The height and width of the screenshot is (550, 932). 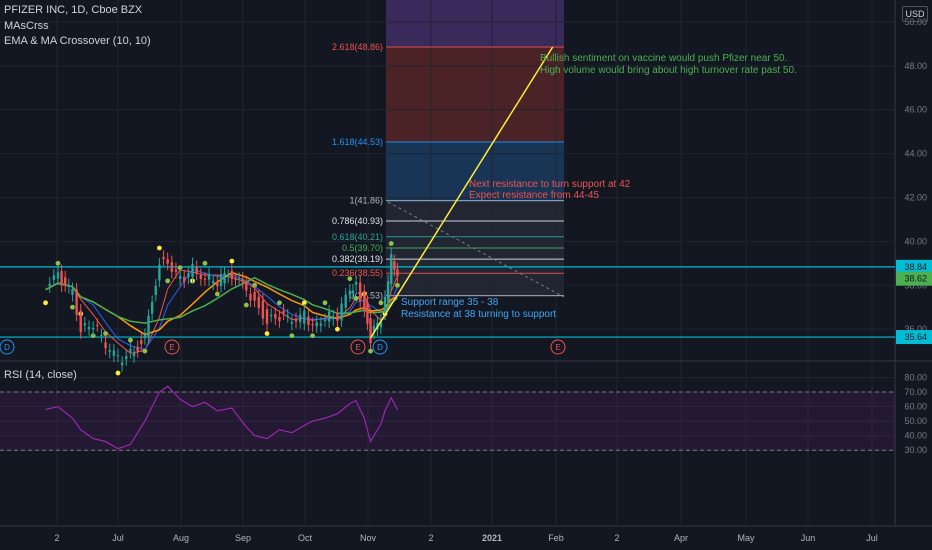 What do you see at coordinates (40, 375) in the screenshot?
I see `rsi-legend: RSI (14, close)` at bounding box center [40, 375].